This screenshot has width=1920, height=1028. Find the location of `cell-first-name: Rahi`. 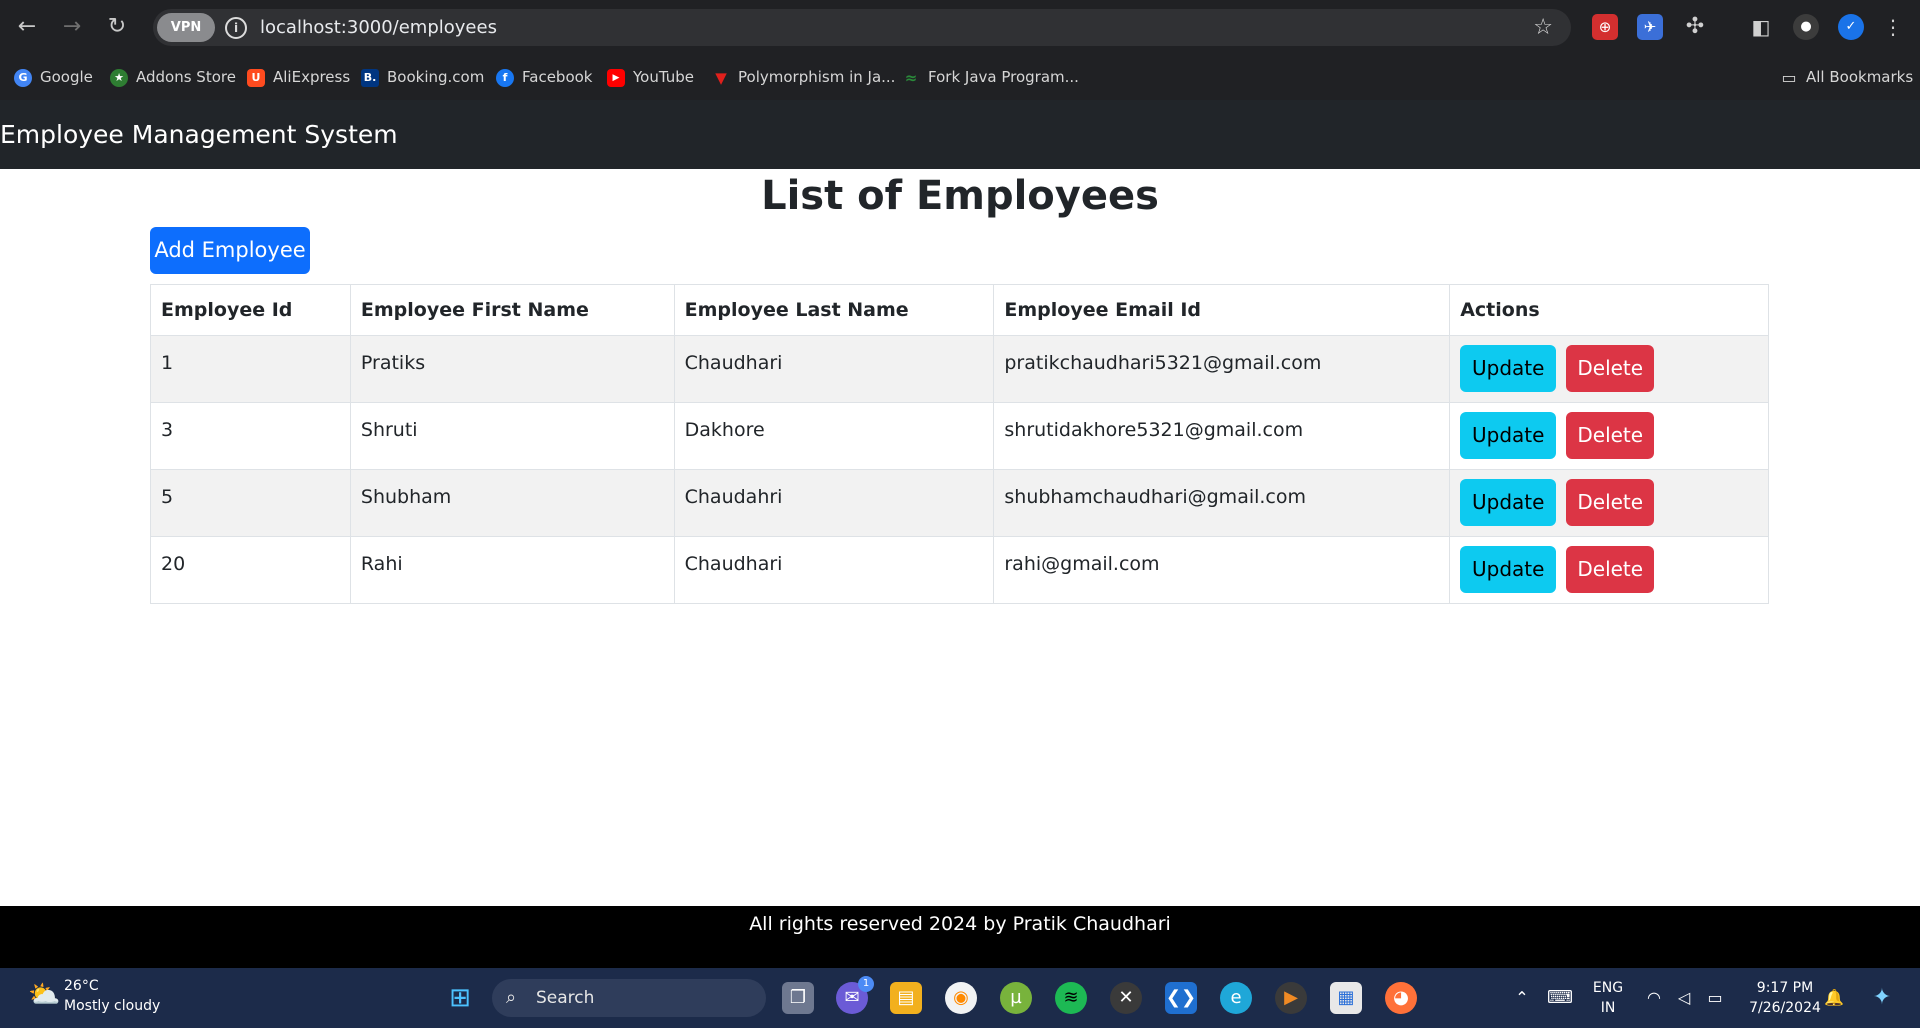

cell-first-name: Rahi is located at coordinates (512, 570).